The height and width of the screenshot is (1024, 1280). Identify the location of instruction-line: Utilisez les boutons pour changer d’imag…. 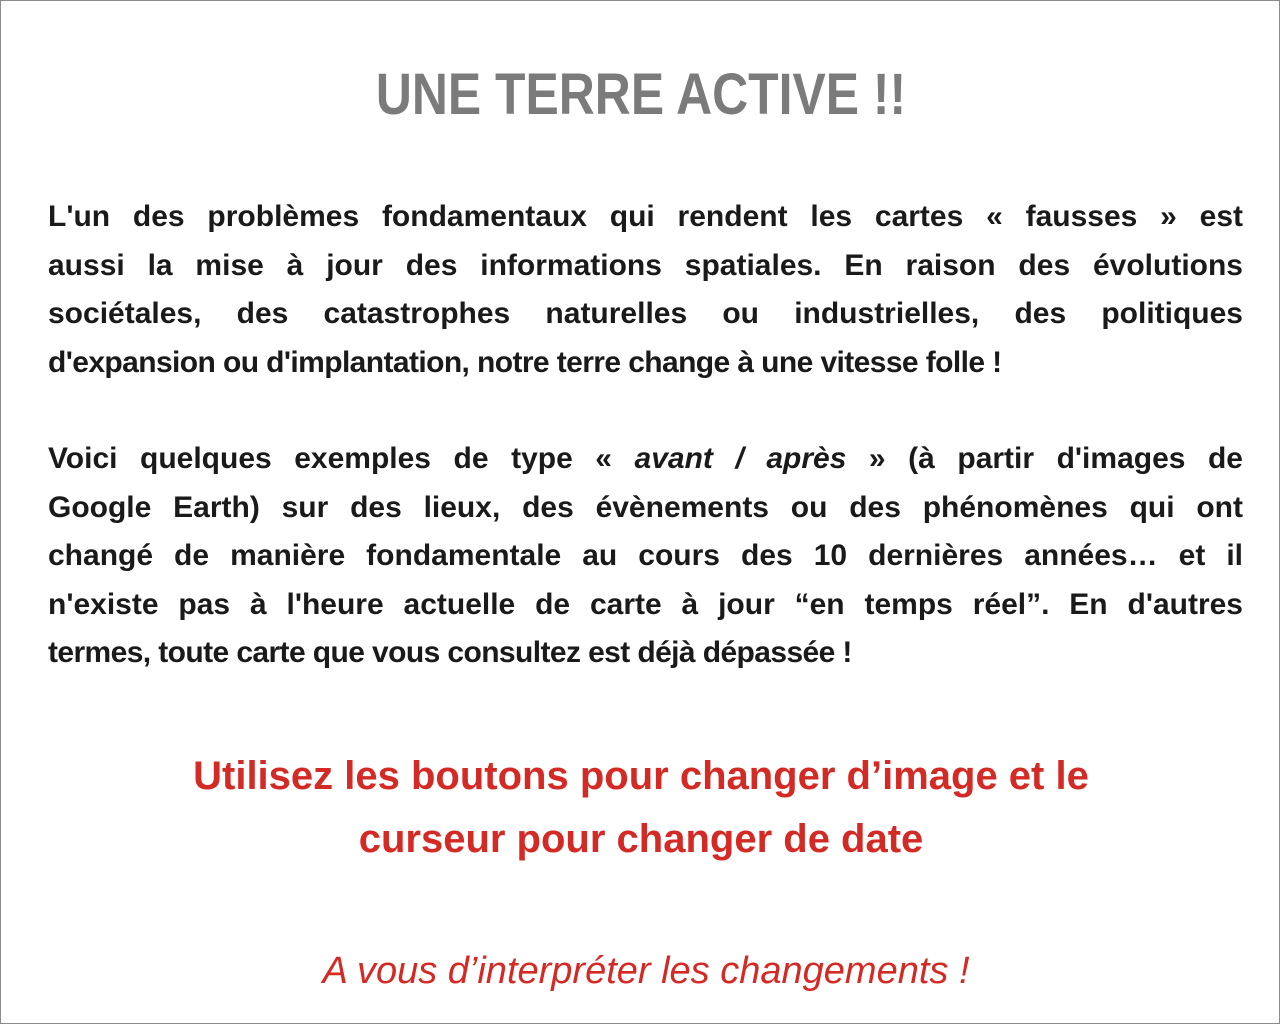
(641, 776).